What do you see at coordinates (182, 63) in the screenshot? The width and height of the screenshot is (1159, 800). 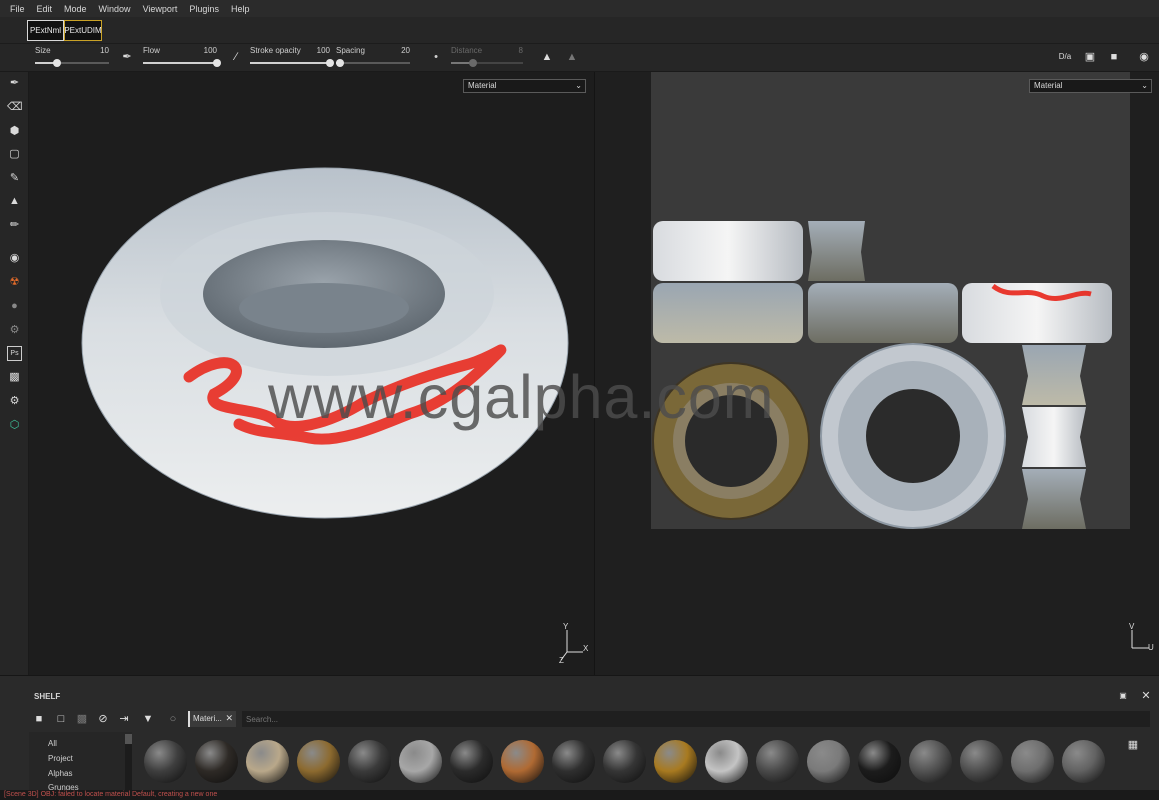 I see `flow-track` at bounding box center [182, 63].